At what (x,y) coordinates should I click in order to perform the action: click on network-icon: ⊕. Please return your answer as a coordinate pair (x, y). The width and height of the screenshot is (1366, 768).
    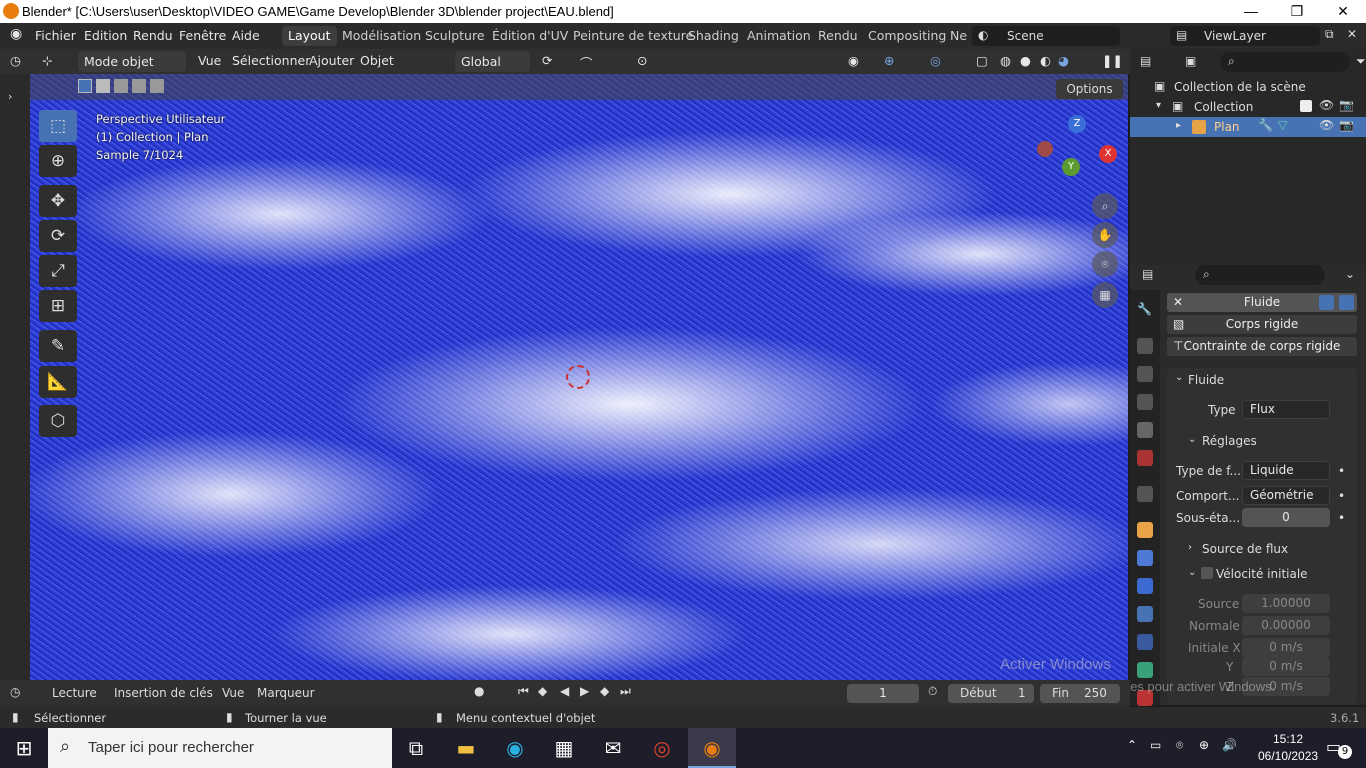
    Looking at the image, I should click on (1204, 745).